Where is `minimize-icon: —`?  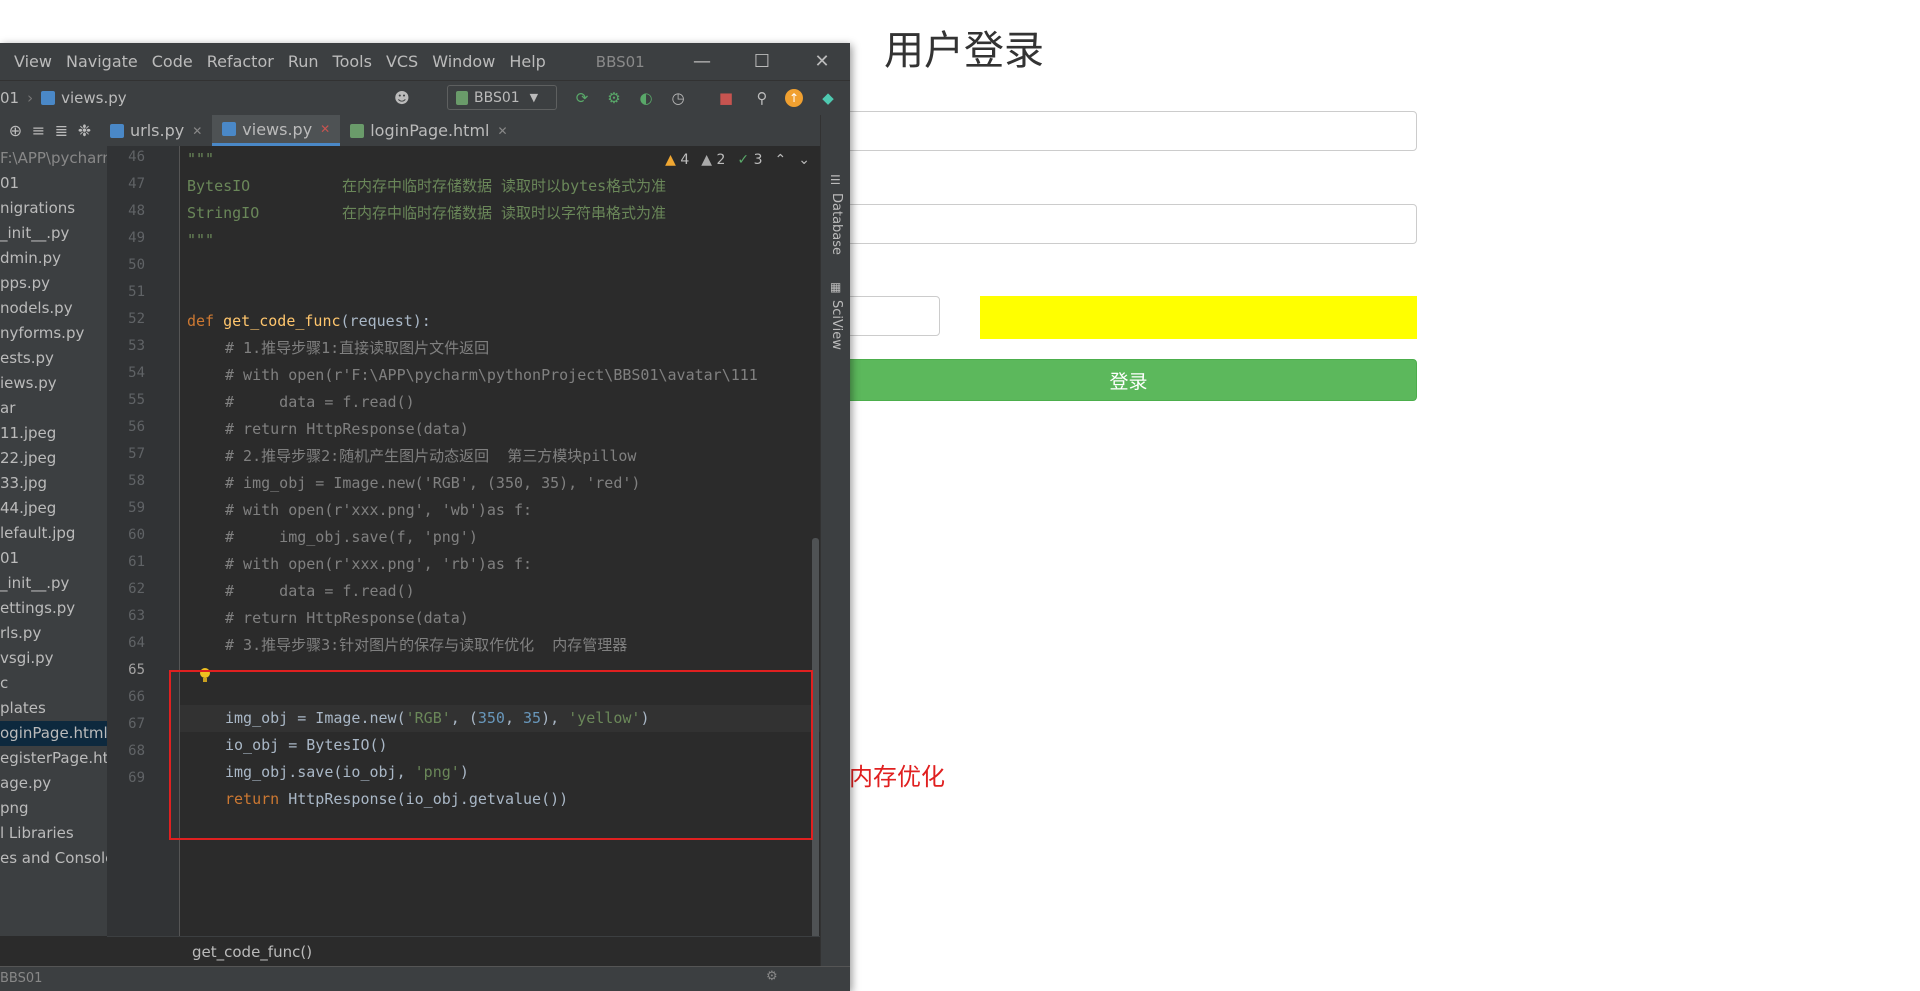 minimize-icon: — is located at coordinates (702, 61).